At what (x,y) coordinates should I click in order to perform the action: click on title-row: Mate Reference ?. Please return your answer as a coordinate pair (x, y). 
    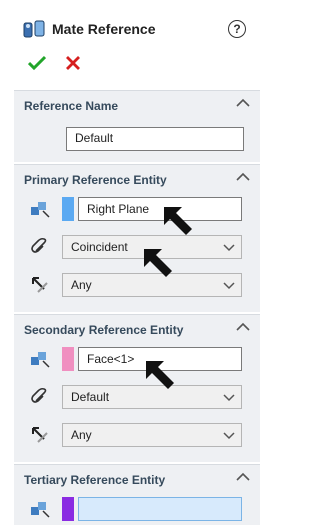
    Looking at the image, I should click on (138, 29).